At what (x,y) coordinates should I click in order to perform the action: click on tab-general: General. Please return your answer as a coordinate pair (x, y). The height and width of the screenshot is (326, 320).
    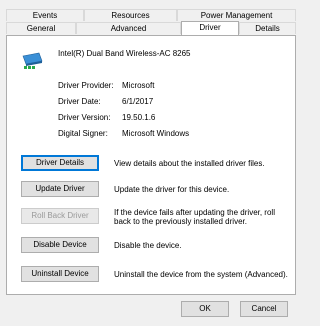
    Looking at the image, I should click on (41, 28).